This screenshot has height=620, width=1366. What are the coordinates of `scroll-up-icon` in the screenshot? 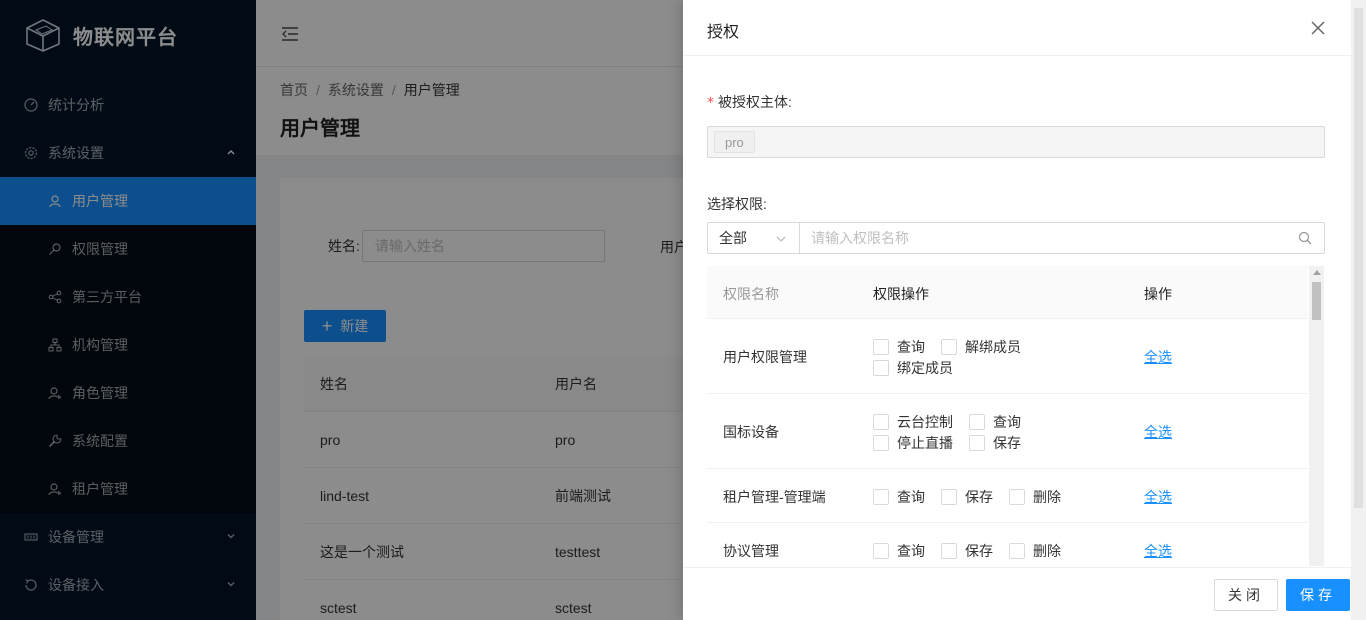 It's located at (1317, 272).